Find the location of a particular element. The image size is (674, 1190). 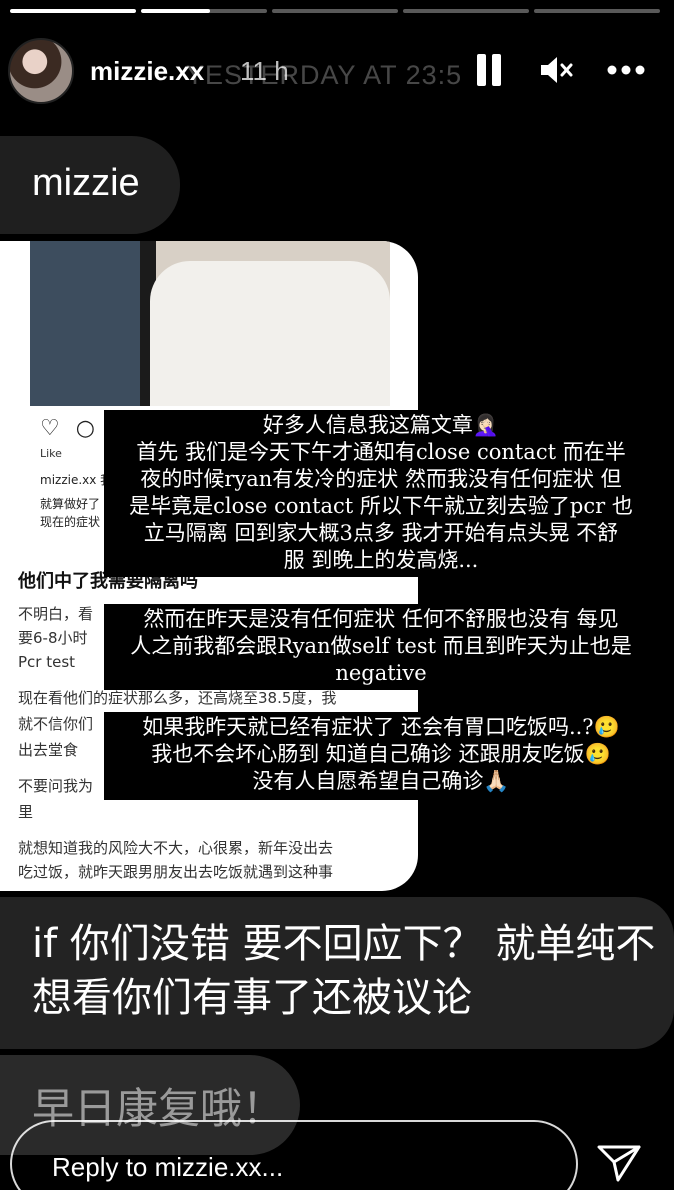

post-text: Pcr test is located at coordinates (47, 662).